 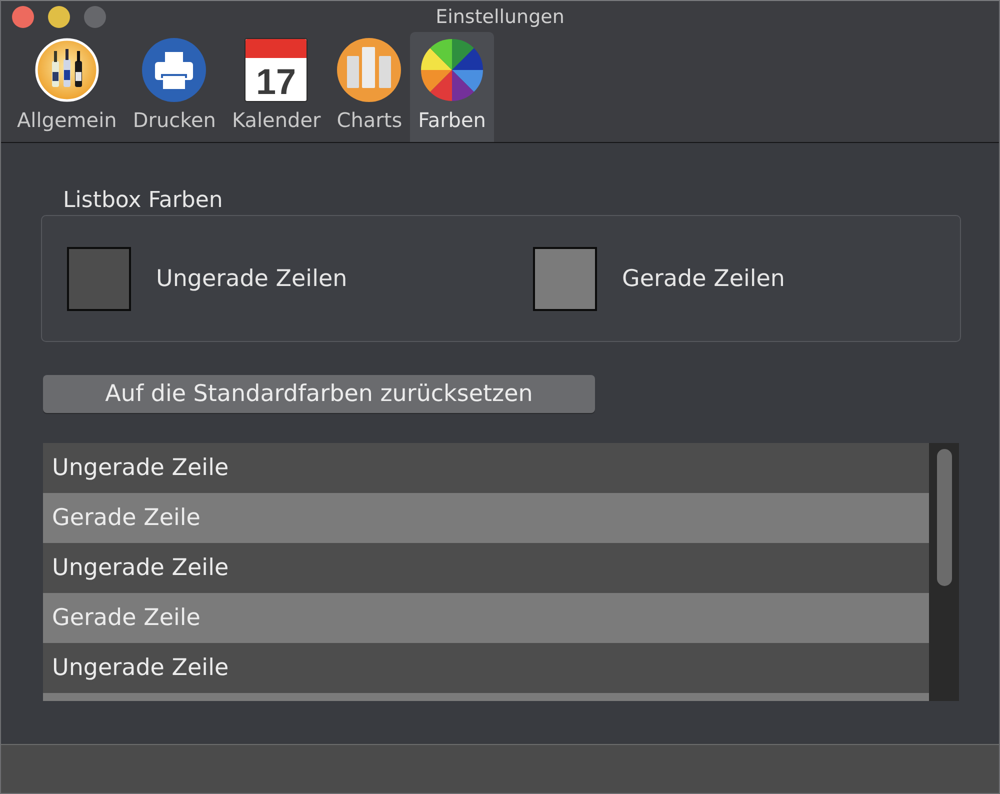 I want to click on minimize-icon, so click(x=59, y=17).